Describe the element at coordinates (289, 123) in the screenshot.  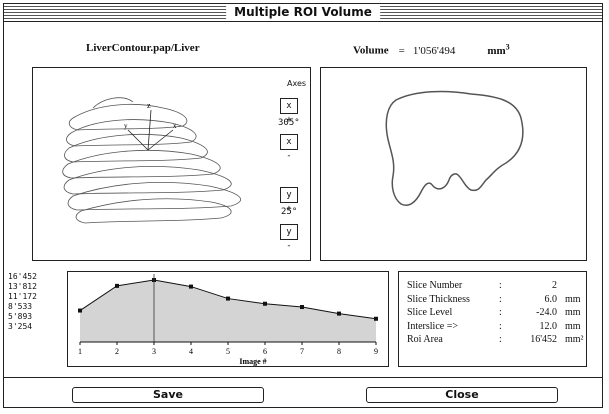
I see `x-angle-readout: 305°` at that location.